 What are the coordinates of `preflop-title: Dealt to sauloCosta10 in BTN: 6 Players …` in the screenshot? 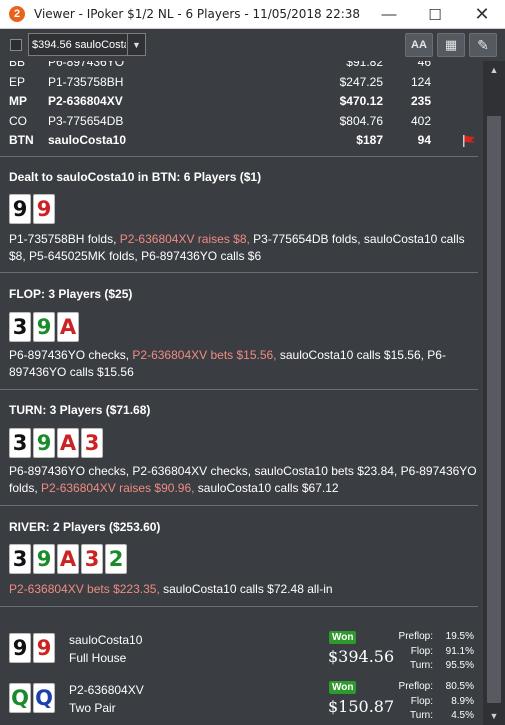 It's located at (135, 177).